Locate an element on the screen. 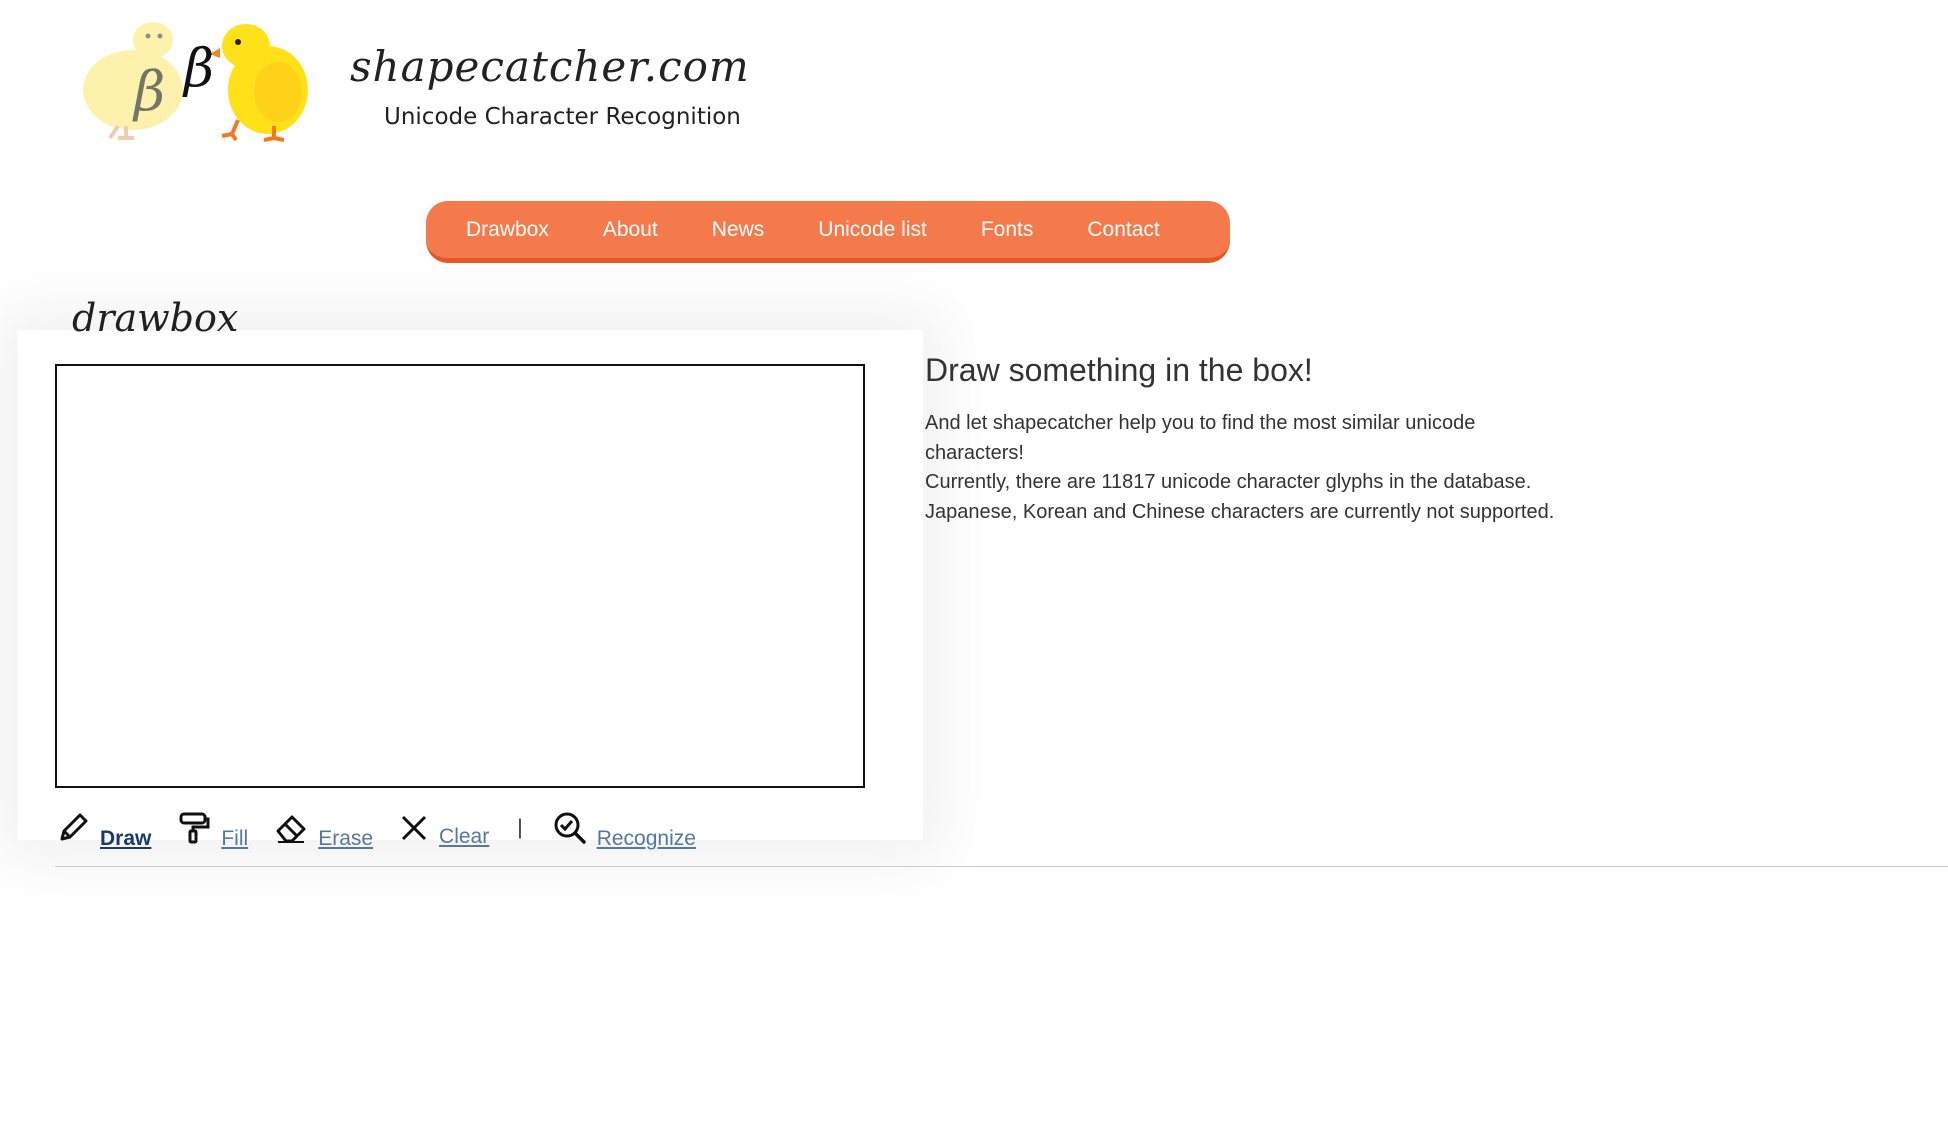 This screenshot has width=1948, height=1135. nav-fonts: Fonts is located at coordinates (1007, 230).